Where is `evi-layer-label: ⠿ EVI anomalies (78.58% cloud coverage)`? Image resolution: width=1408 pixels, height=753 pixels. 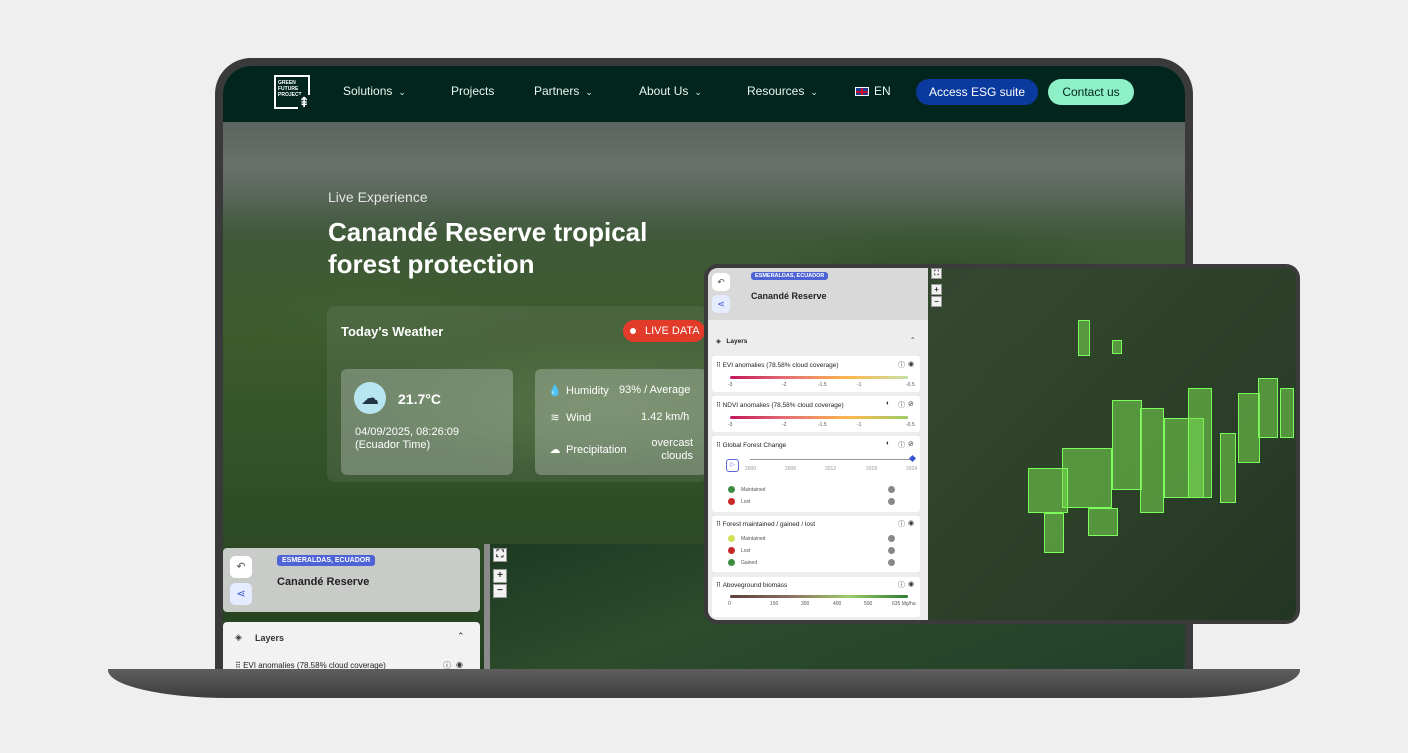
evi-layer-label: ⠿ EVI anomalies (78.58% cloud coverage) is located at coordinates (777, 365).